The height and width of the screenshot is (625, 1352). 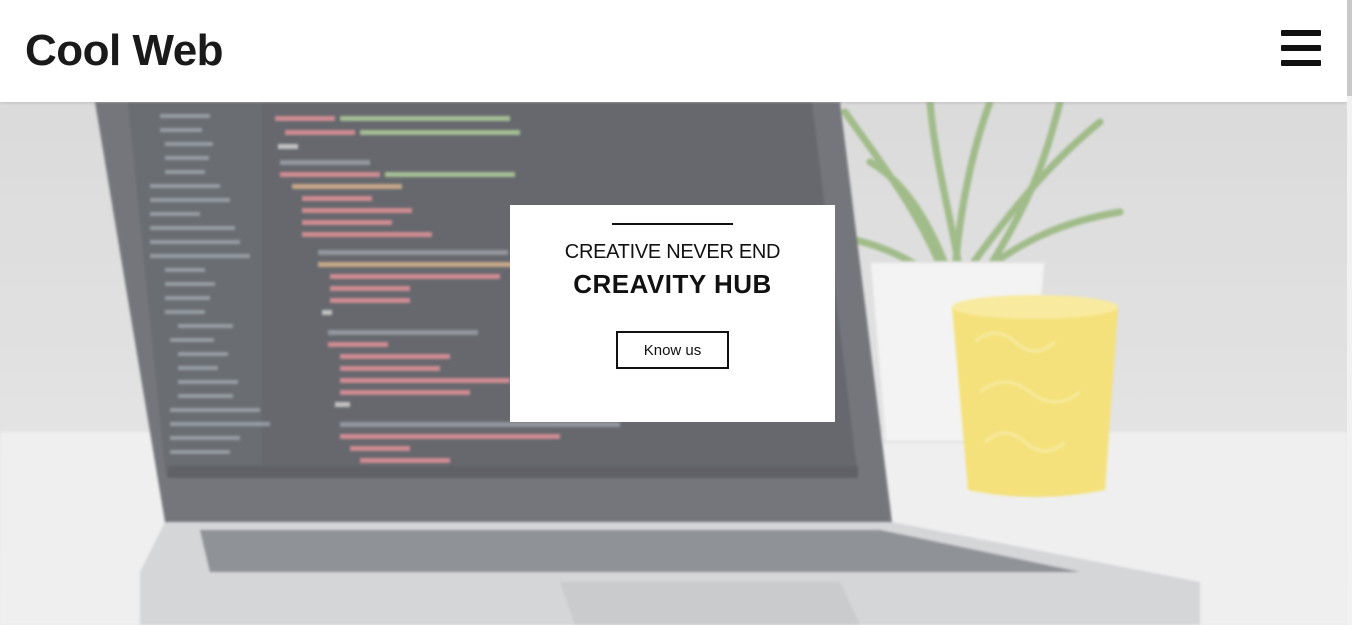 I want to click on site-logo: Cool Web, so click(x=124, y=51).